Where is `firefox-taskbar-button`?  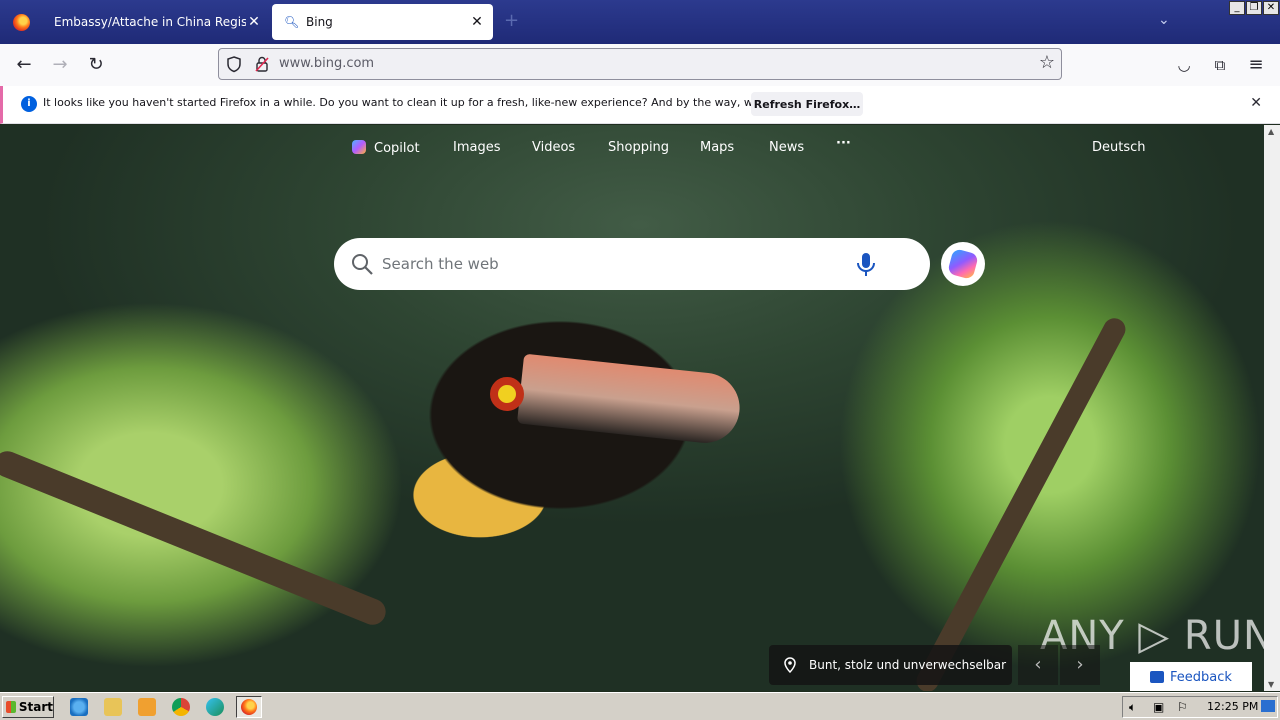
firefox-taskbar-button is located at coordinates (249, 707).